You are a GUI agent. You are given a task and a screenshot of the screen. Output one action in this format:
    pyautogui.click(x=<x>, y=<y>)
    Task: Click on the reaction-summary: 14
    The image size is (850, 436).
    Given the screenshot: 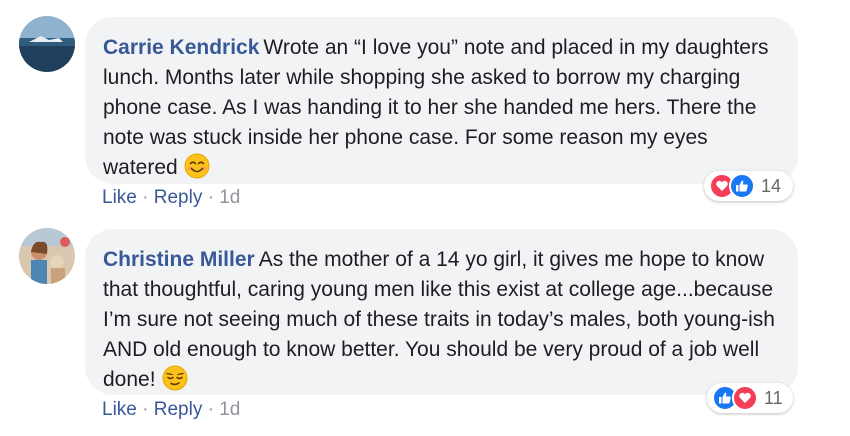 What is the action you would take?
    pyautogui.click(x=748, y=186)
    